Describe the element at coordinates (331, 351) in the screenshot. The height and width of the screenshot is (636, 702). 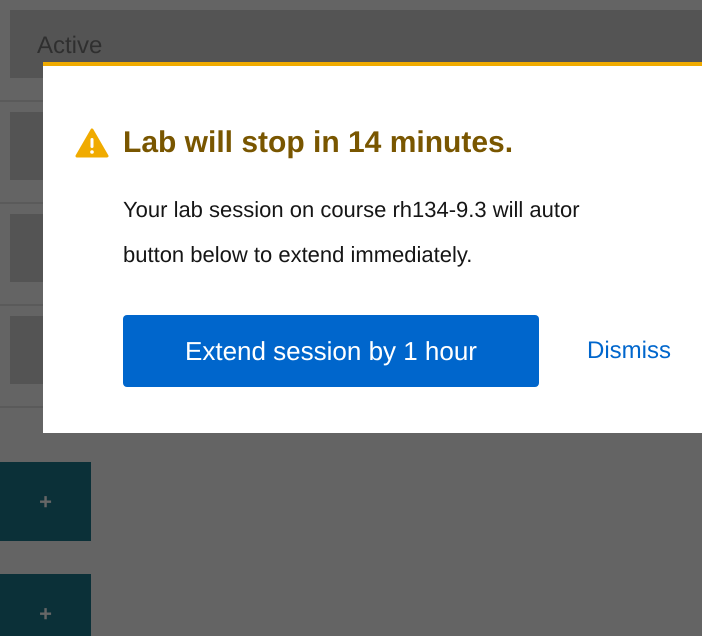
I see `extend-button: Extend session by 1 hour` at that location.